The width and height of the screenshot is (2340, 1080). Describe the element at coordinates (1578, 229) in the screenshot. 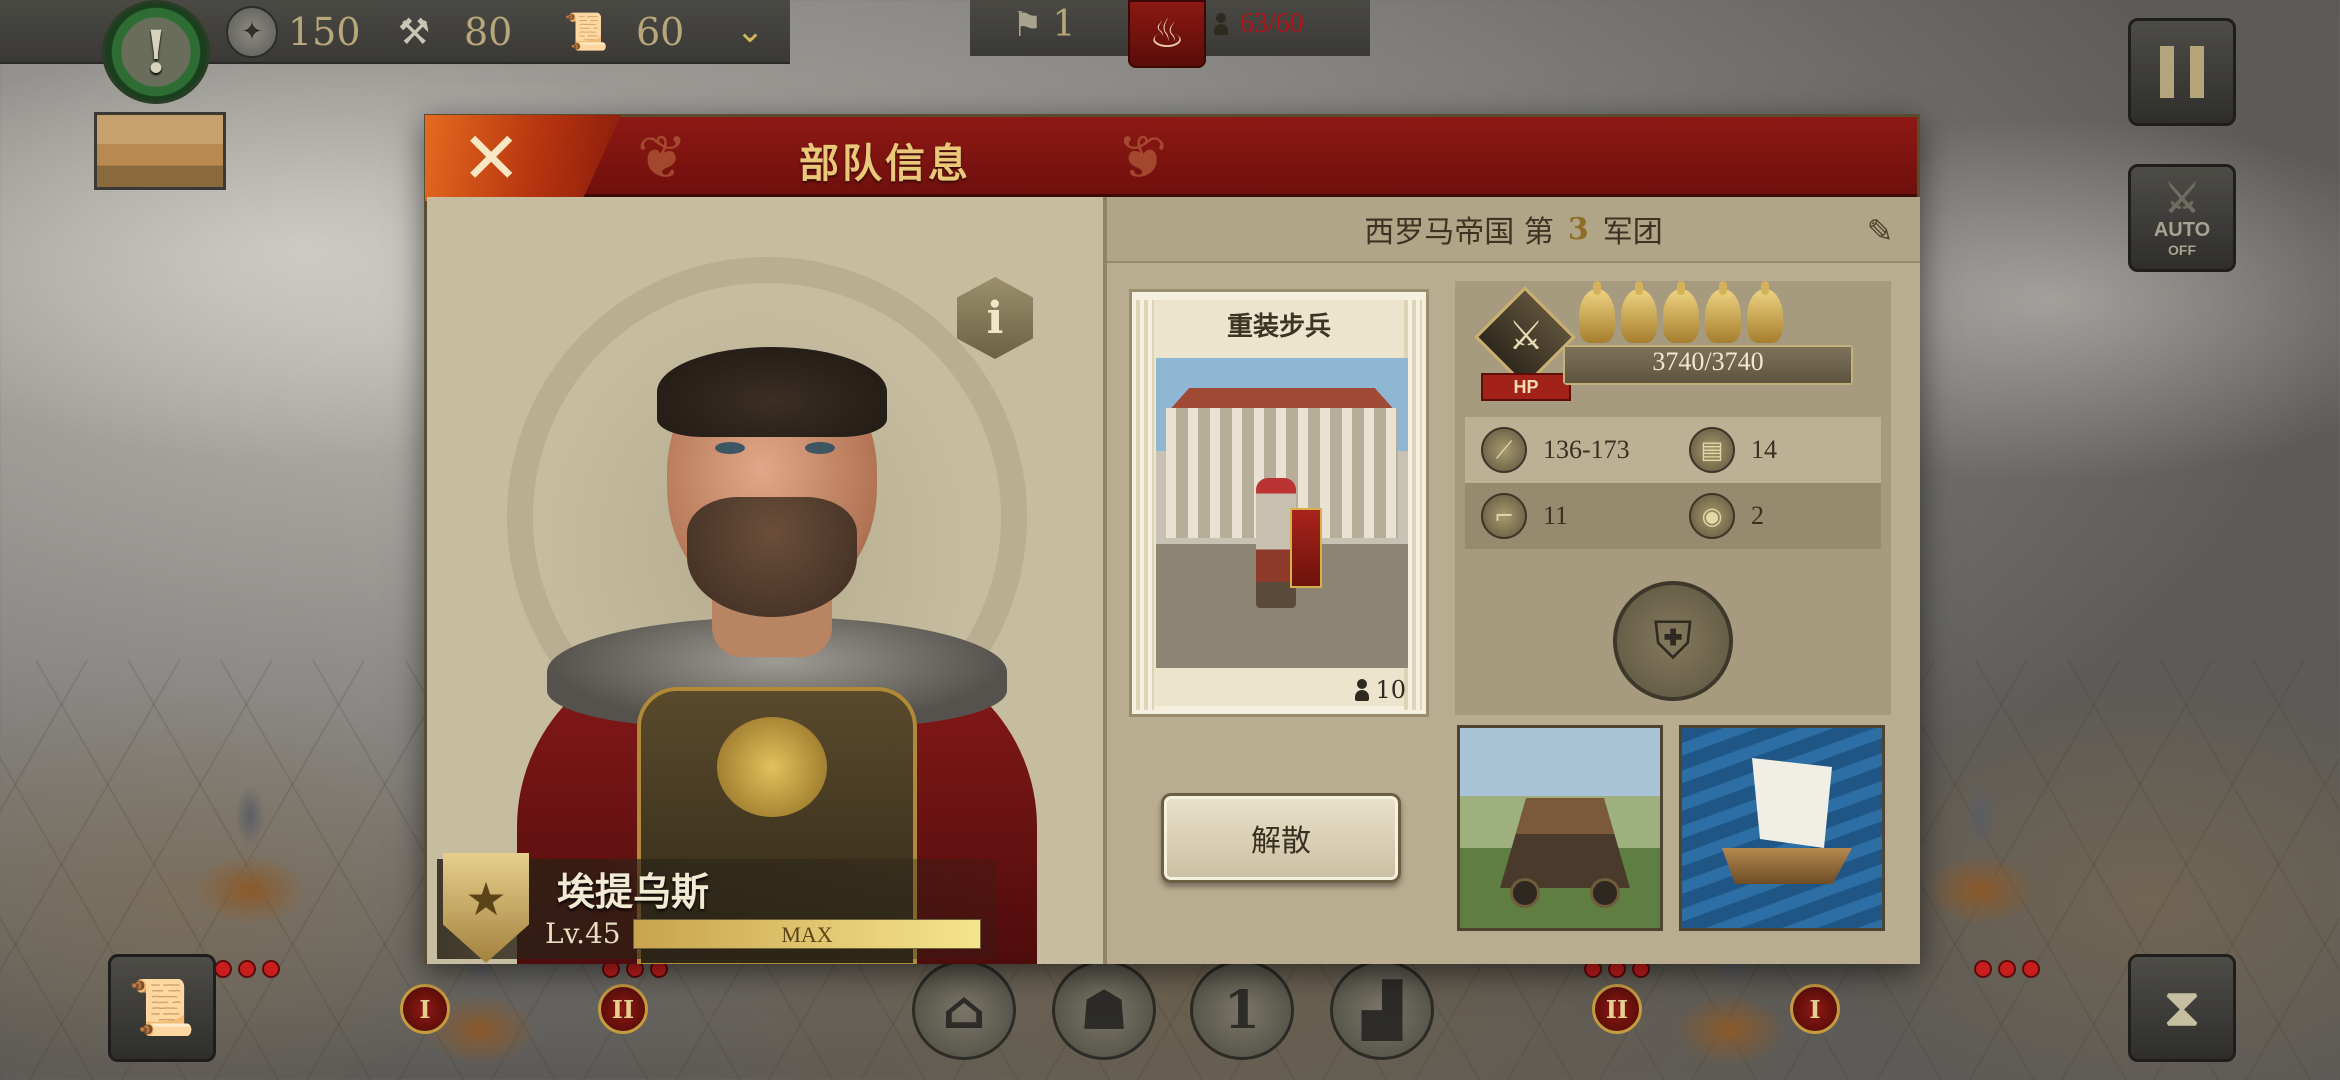

I see `legion-number: 3` at that location.